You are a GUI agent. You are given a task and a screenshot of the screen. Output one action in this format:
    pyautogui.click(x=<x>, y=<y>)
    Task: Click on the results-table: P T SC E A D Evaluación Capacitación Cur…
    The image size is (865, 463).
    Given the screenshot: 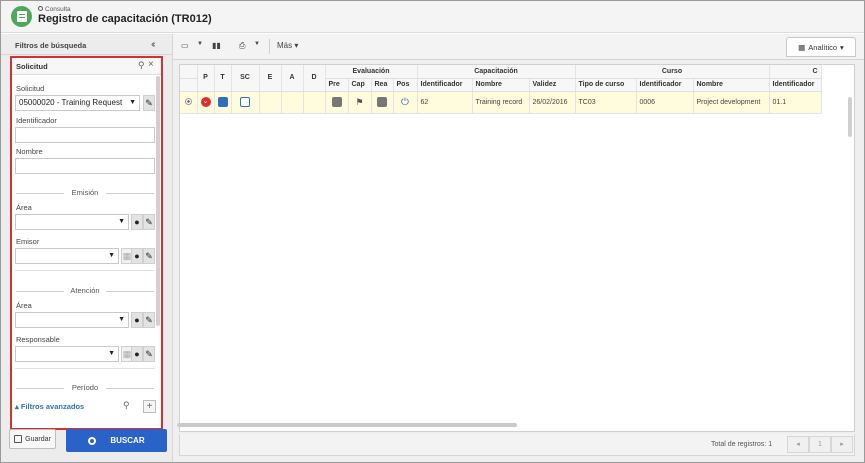 What is the action you would take?
    pyautogui.click(x=501, y=89)
    